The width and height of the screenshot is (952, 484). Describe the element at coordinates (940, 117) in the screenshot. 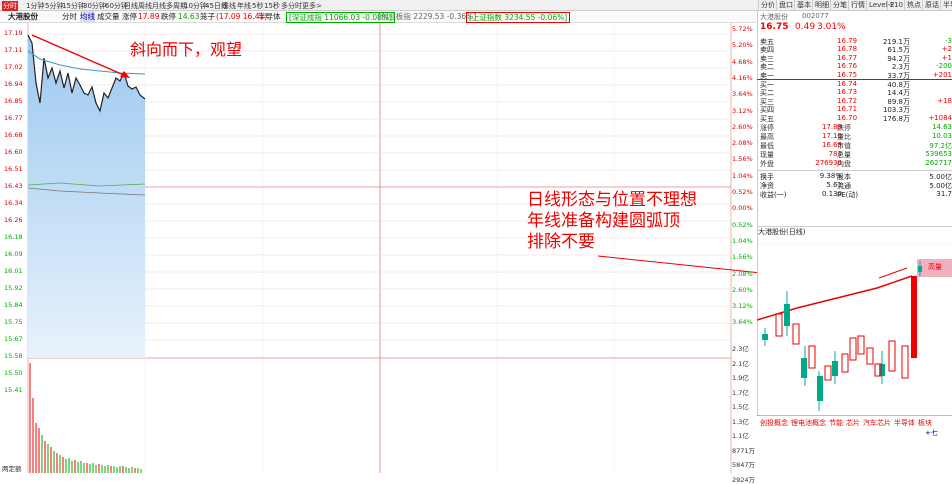

I see `level-delta: +1084` at that location.